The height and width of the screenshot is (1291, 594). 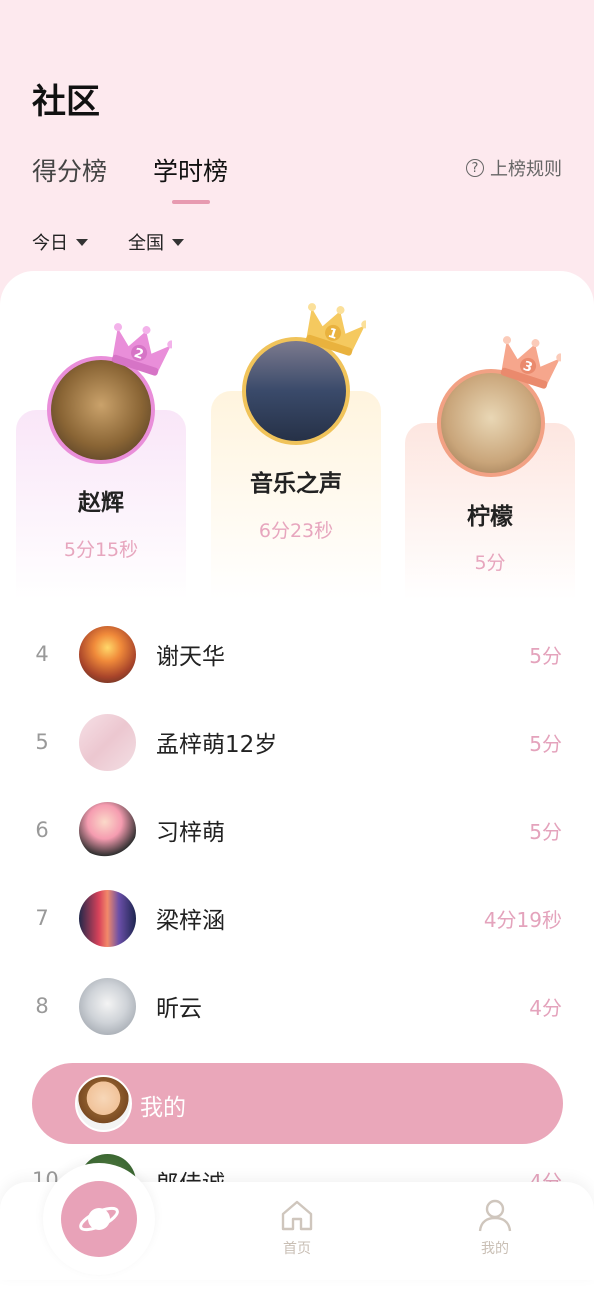 What do you see at coordinates (50, 243) in the screenshot?
I see `period-filter-label: 今日` at bounding box center [50, 243].